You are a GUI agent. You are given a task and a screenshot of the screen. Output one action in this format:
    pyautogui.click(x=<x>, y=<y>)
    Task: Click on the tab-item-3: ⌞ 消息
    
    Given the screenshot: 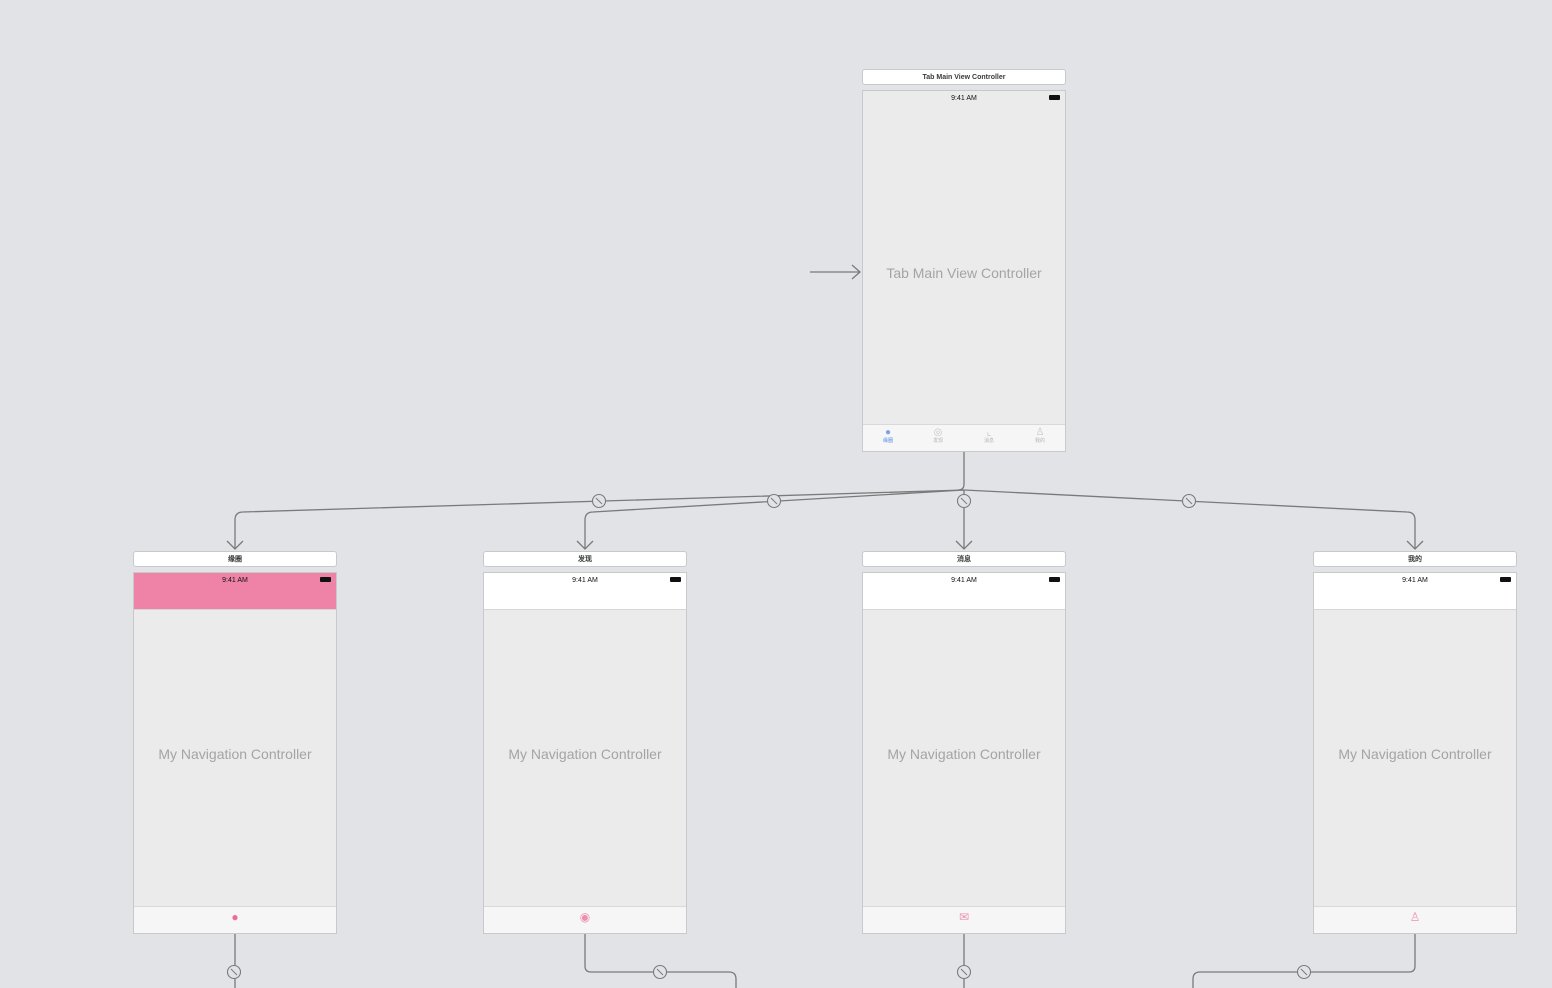 What is the action you would take?
    pyautogui.click(x=989, y=435)
    